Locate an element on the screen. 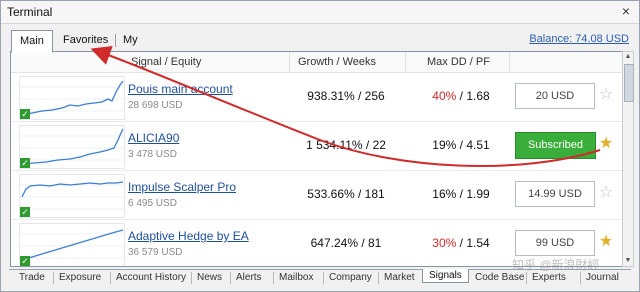 The image size is (640, 292). tab-favorites-label: Favorites is located at coordinates (86, 40).